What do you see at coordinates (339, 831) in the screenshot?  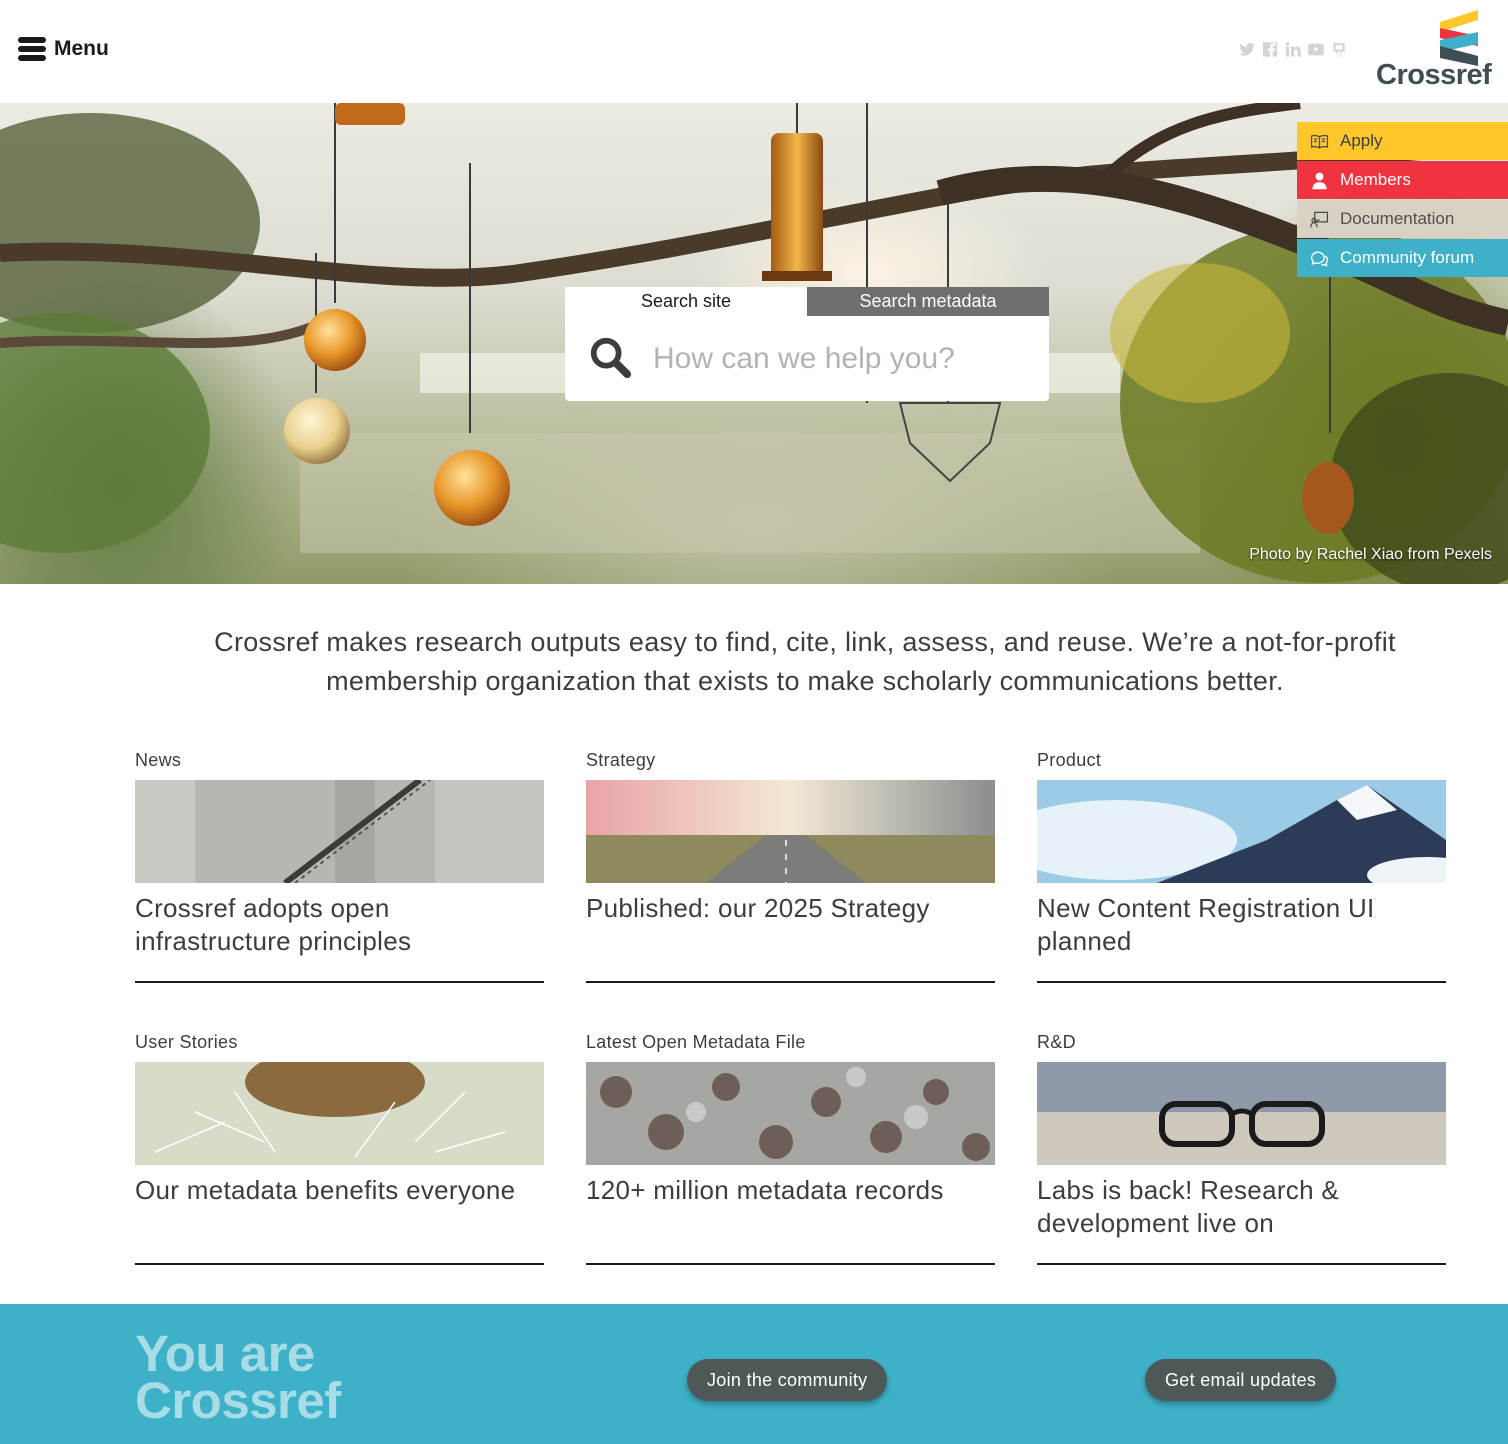 I see `card-image-stairs` at bounding box center [339, 831].